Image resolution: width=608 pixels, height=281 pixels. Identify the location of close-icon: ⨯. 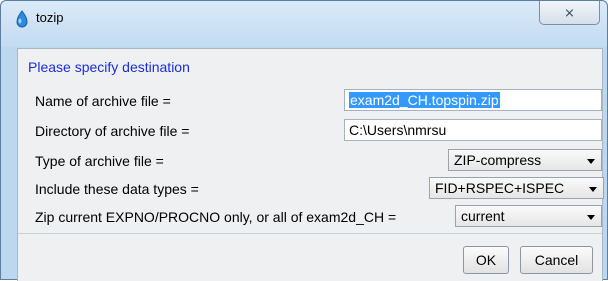
(569, 12).